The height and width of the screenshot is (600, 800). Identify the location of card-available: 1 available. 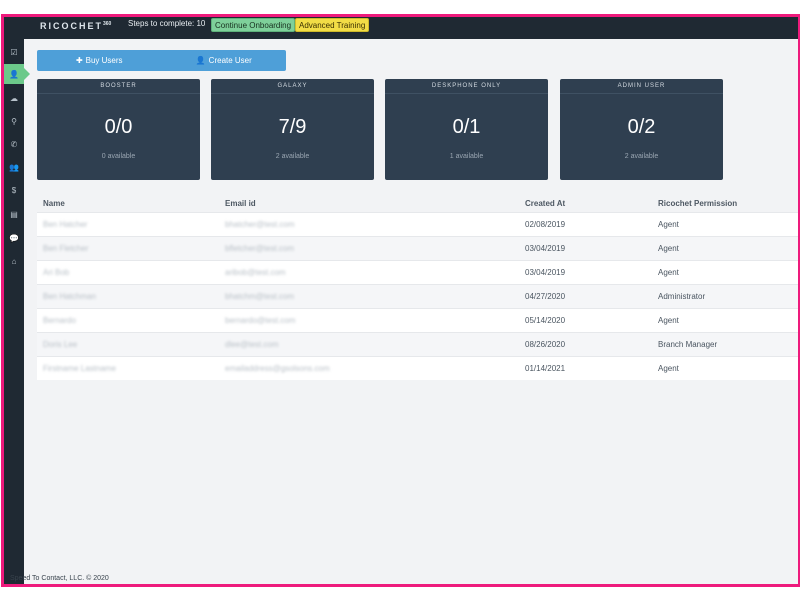
(466, 156).